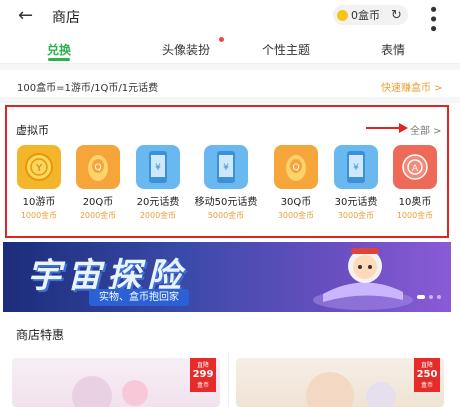  I want to click on item-name: 30Q币, so click(296, 202).